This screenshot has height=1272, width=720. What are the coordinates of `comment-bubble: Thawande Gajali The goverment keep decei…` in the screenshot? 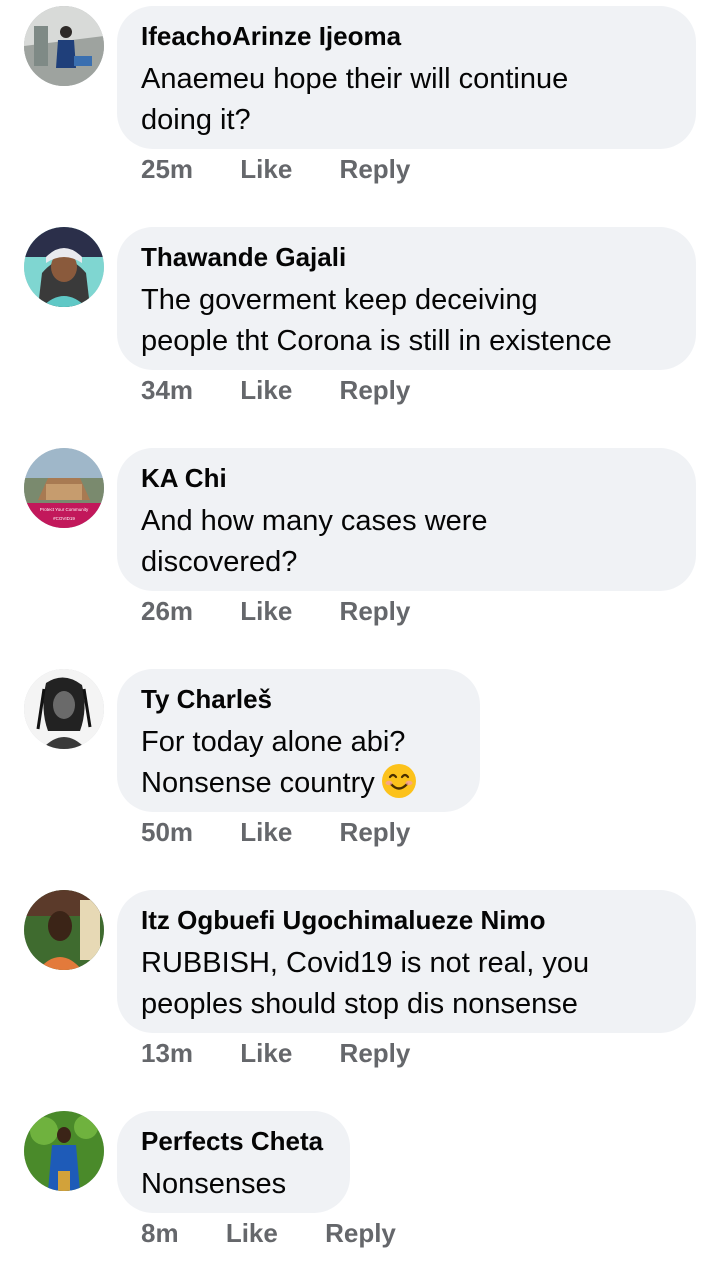 It's located at (406, 298).